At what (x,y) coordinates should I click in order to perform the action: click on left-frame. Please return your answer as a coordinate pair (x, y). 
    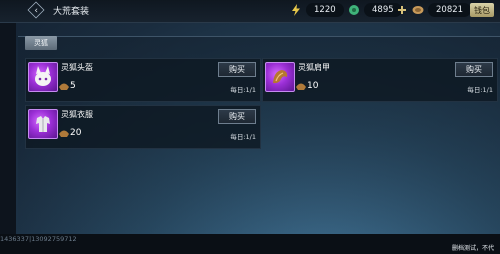
    Looking at the image, I should click on (8, 117).